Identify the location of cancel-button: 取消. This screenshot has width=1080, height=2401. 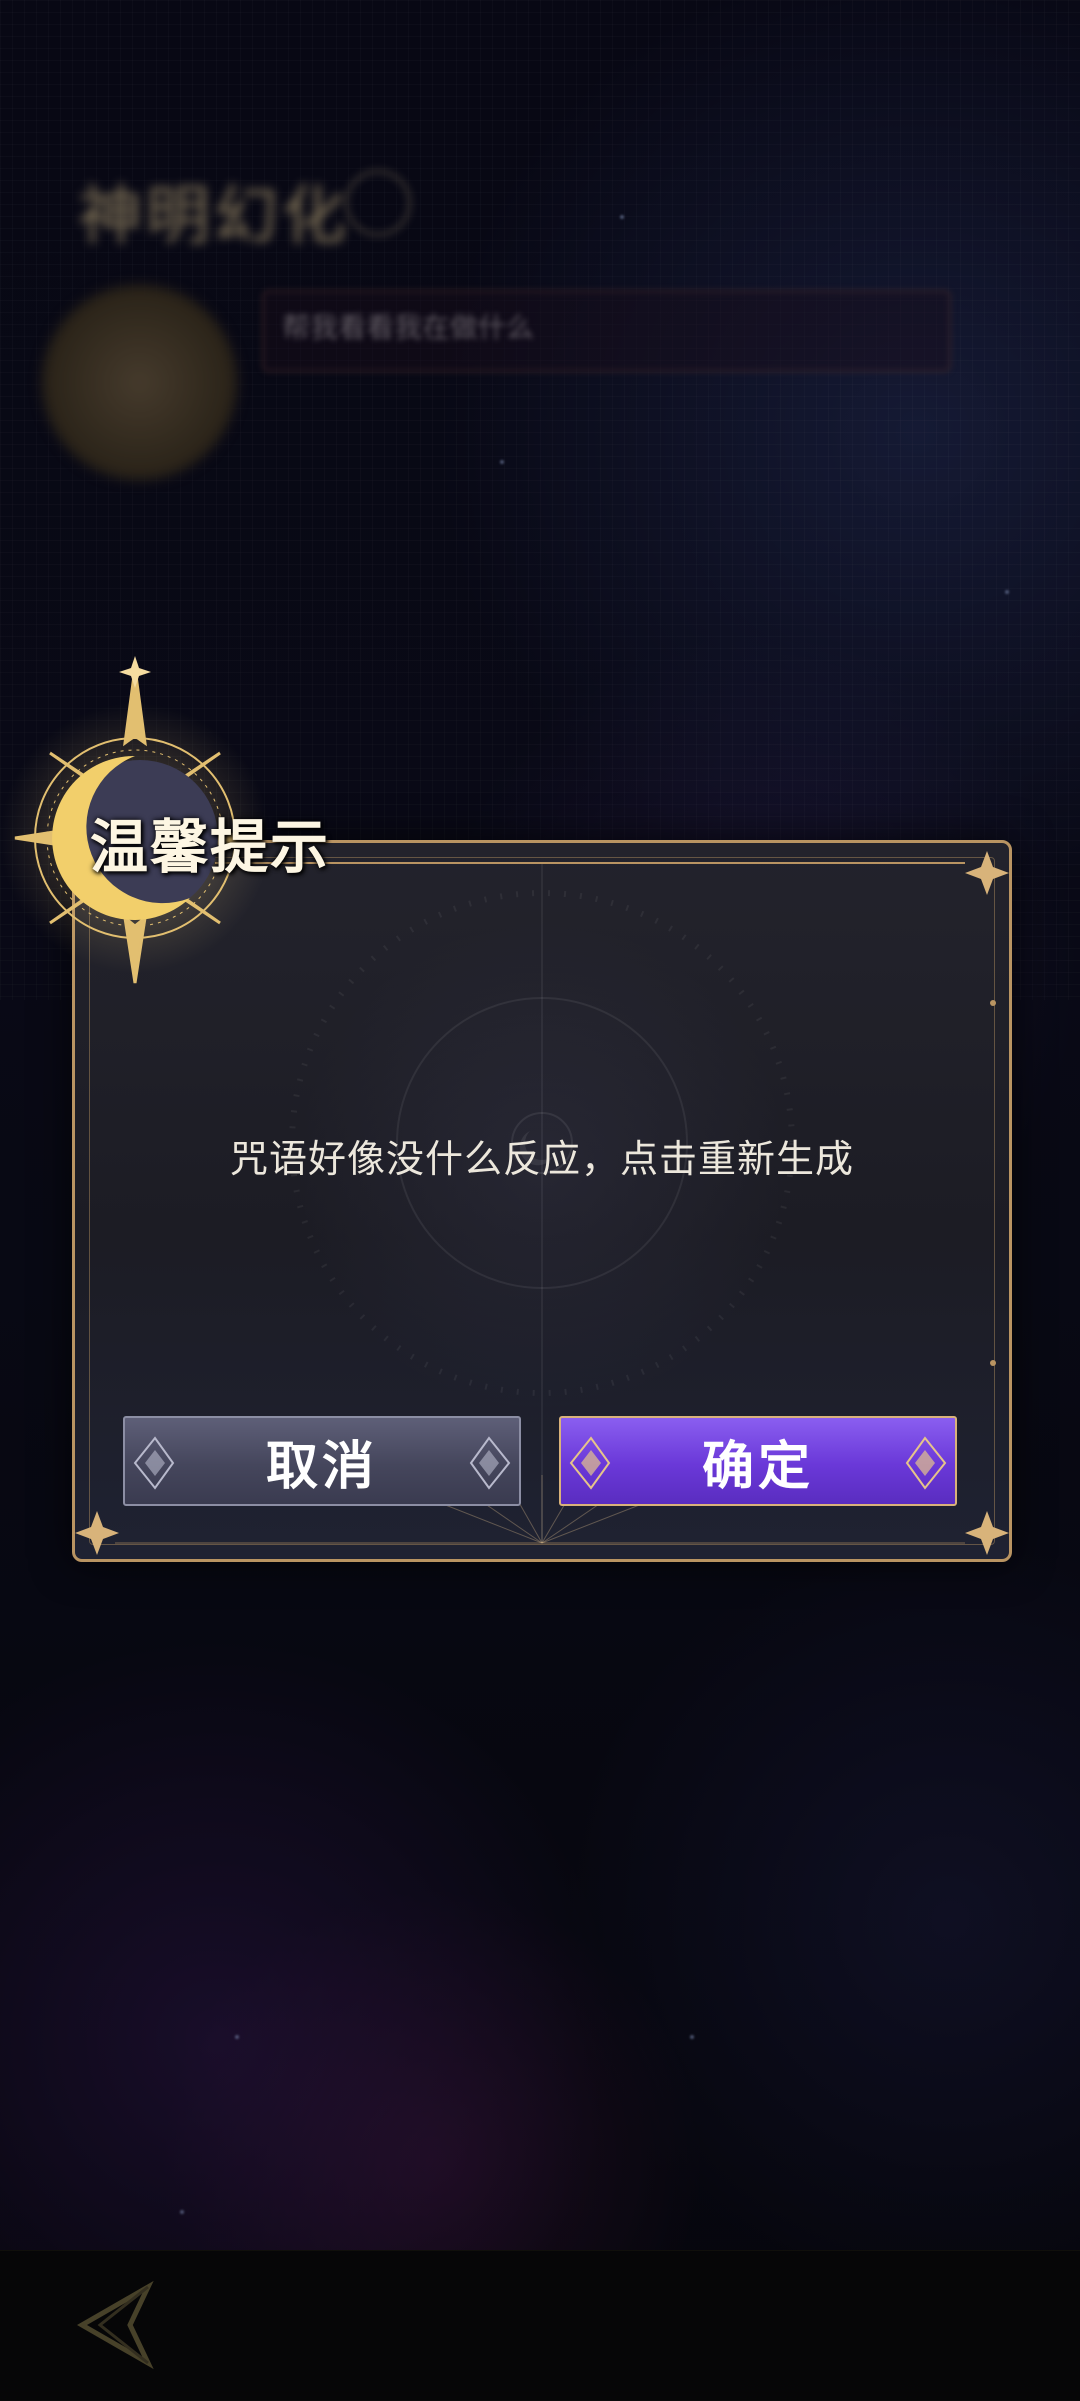
(322, 1461).